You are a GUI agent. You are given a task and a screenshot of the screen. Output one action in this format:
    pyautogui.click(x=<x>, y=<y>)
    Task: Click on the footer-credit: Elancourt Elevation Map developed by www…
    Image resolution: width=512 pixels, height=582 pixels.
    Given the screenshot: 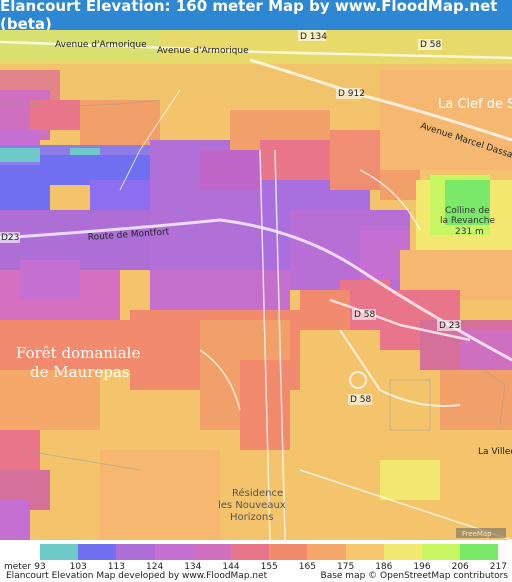 What is the action you would take?
    pyautogui.click(x=137, y=576)
    